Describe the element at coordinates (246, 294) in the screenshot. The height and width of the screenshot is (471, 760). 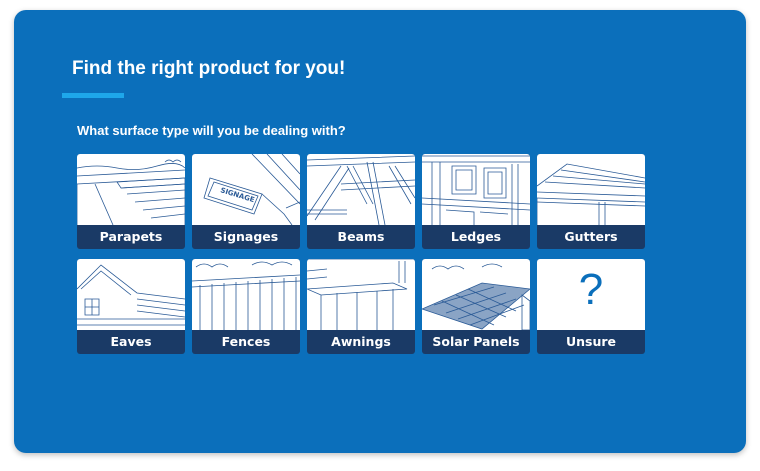
I see `fence-illustration` at that location.